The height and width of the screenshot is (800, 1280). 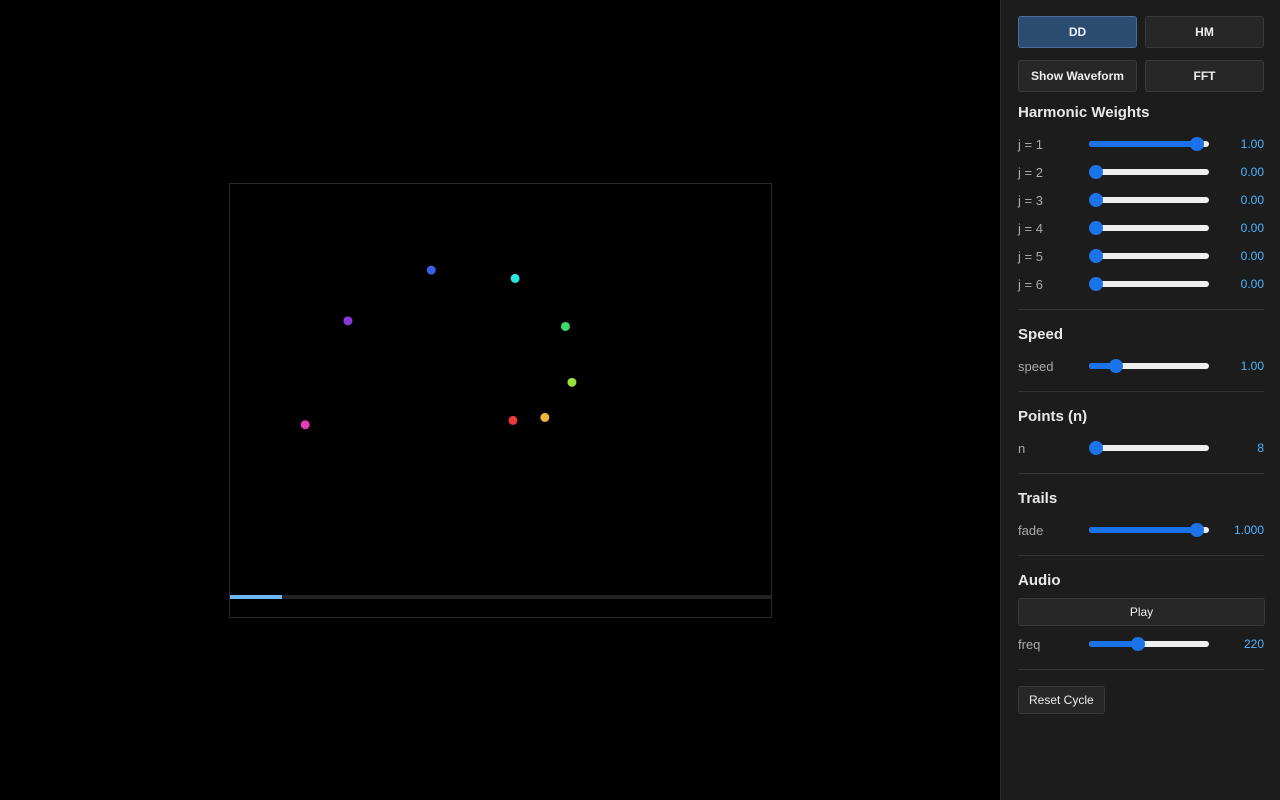 I want to click on harmonic-slider-row: j = 5 0.00, so click(x=1141, y=256).